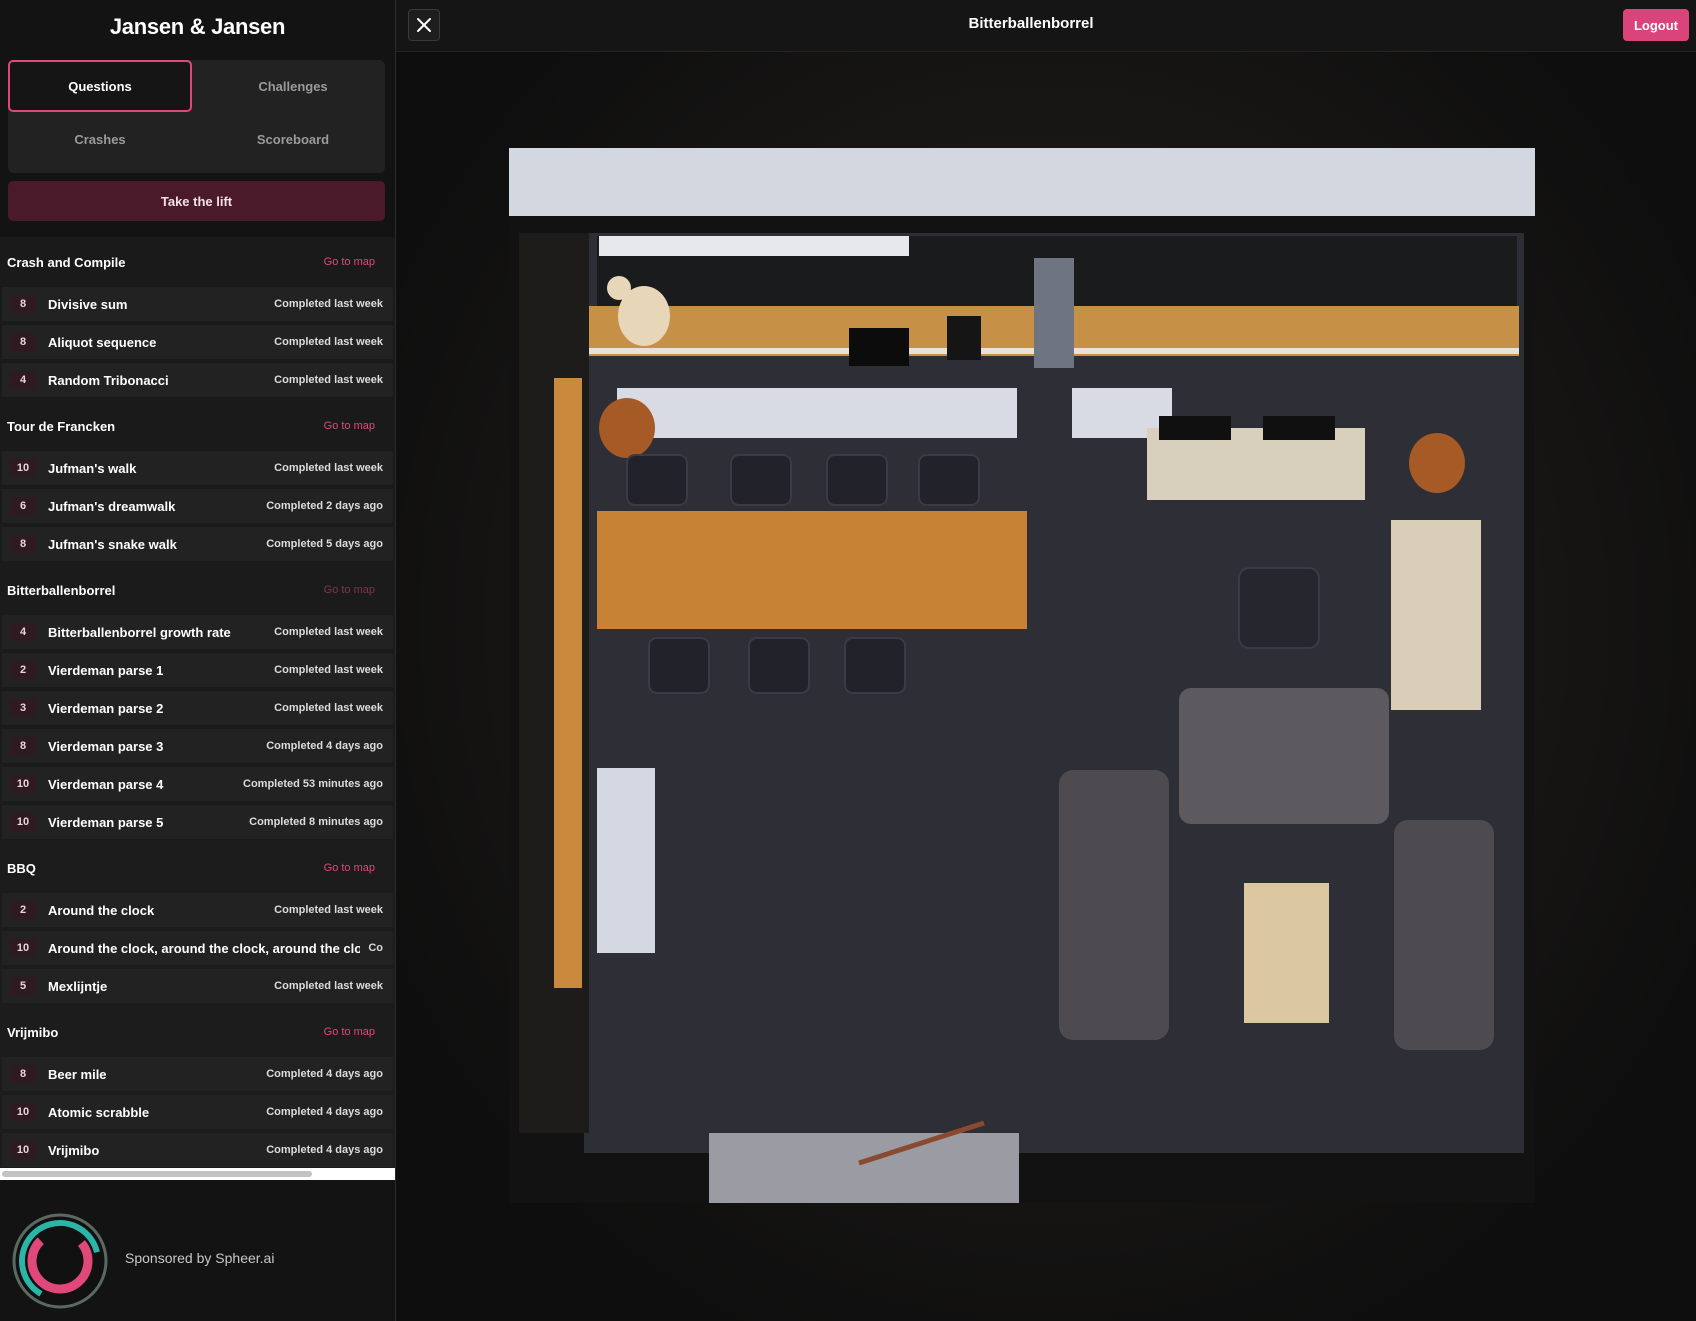  Describe the element at coordinates (1436, 615) in the screenshot. I see `map-side-desk` at that location.